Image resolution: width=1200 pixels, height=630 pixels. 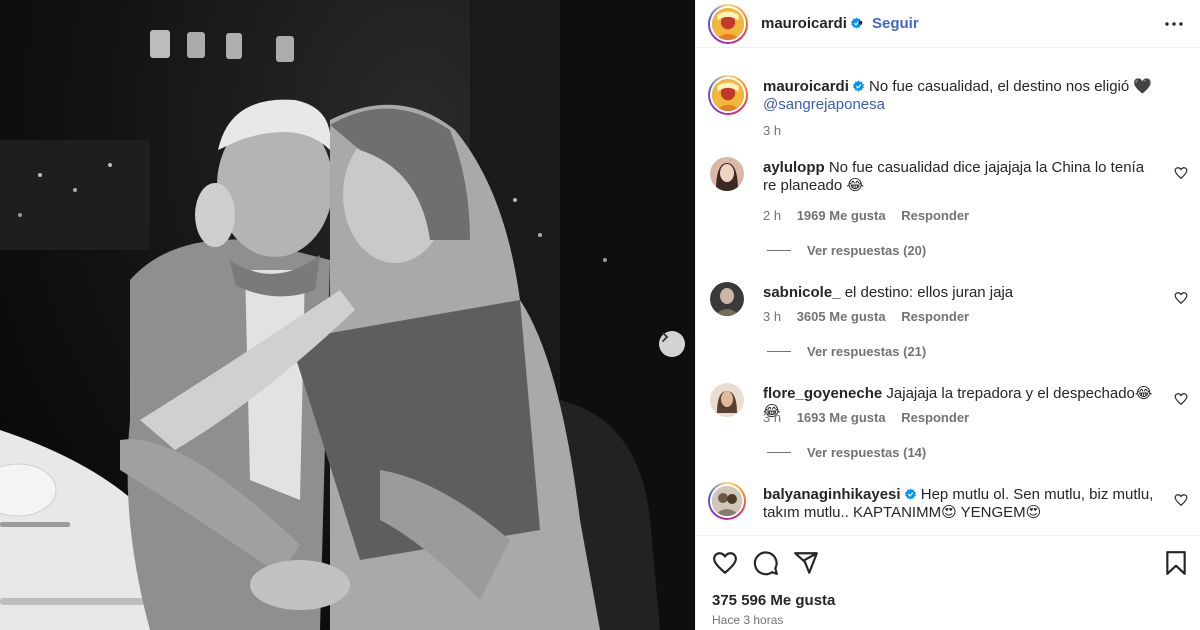 I want to click on follow-button: Seguir, so click(x=895, y=23).